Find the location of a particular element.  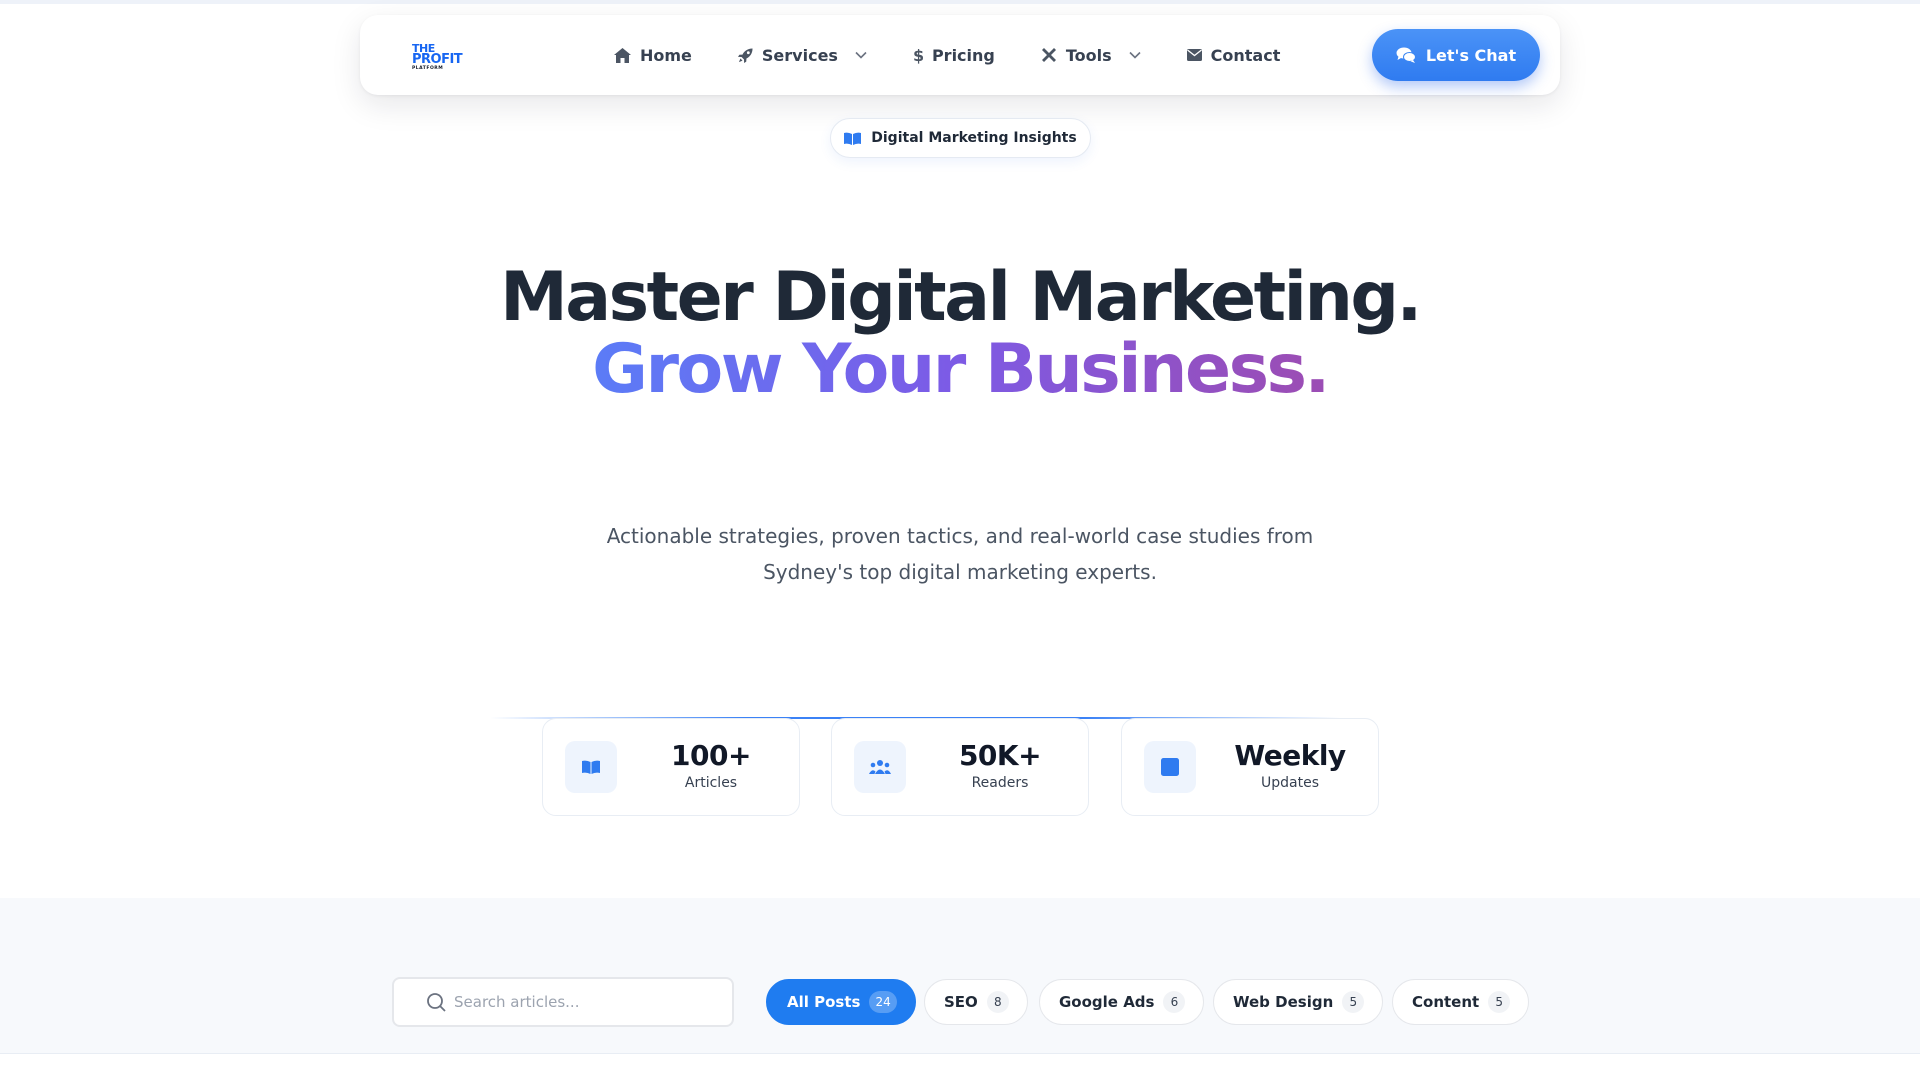

book-open-icon is located at coordinates (853, 138).